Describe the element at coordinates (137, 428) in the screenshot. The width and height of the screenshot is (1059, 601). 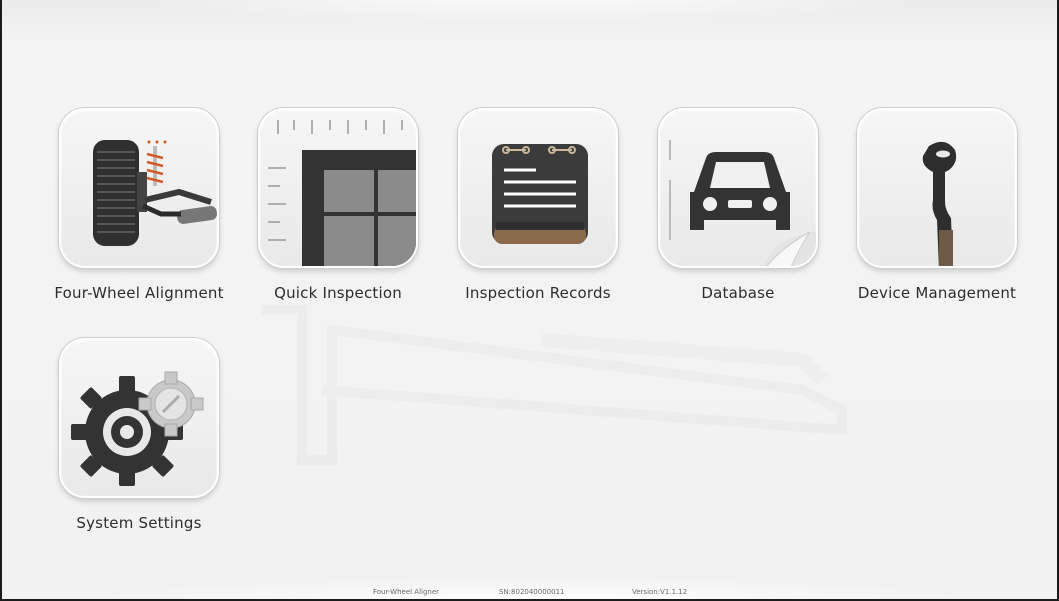
I see `gears-settings-icon` at that location.